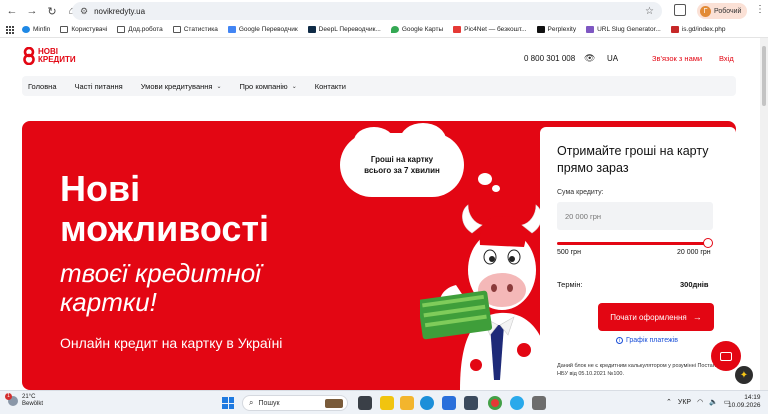 The width and height of the screenshot is (768, 414). Describe the element at coordinates (12, 11) in the screenshot. I see `back-icon: ←` at that location.